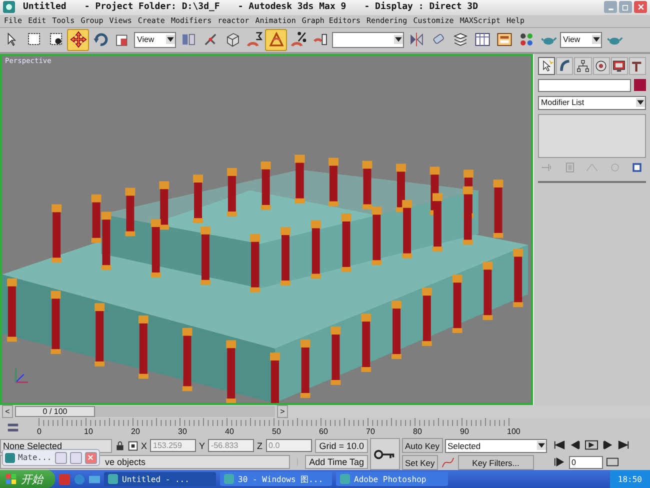 The image size is (650, 488). Describe the element at coordinates (27, 479) in the screenshot. I see `start-button: 开始` at that location.